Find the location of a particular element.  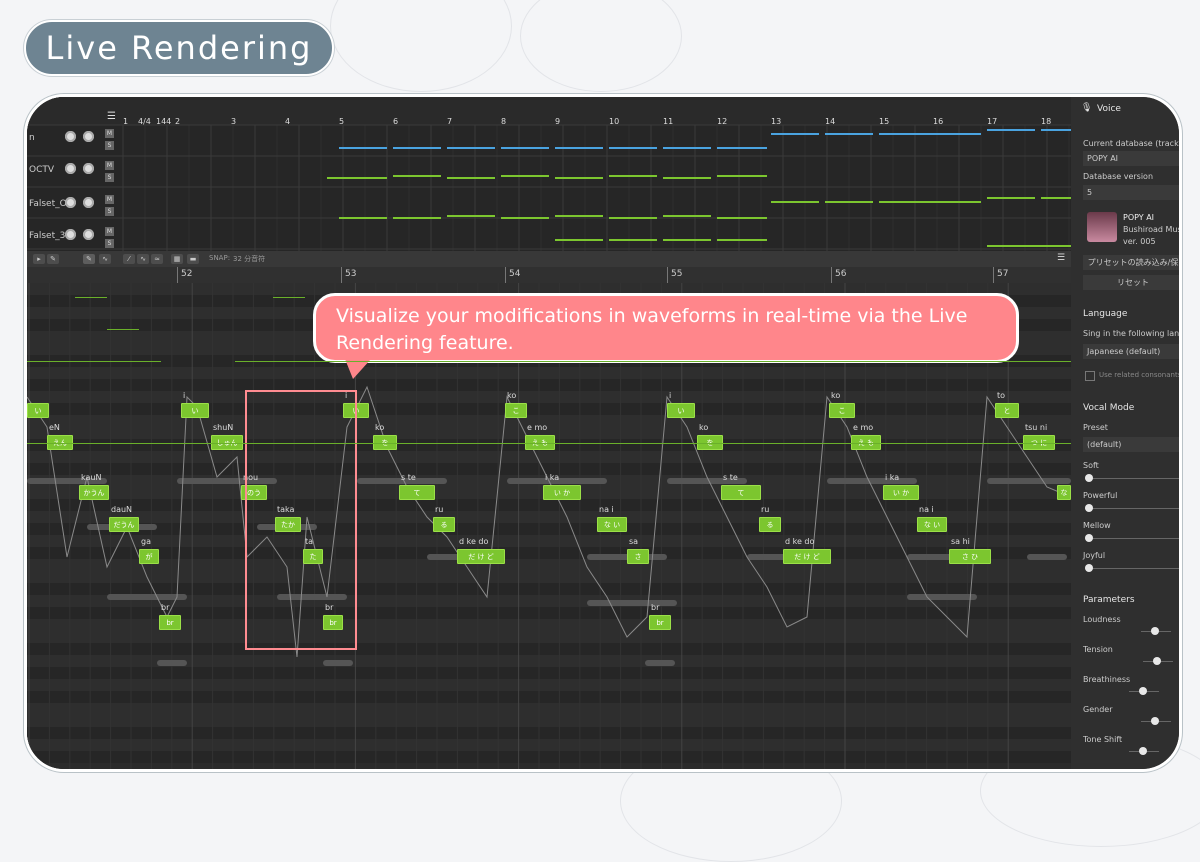

wave-tool-icon: ∿ is located at coordinates (143, 259).